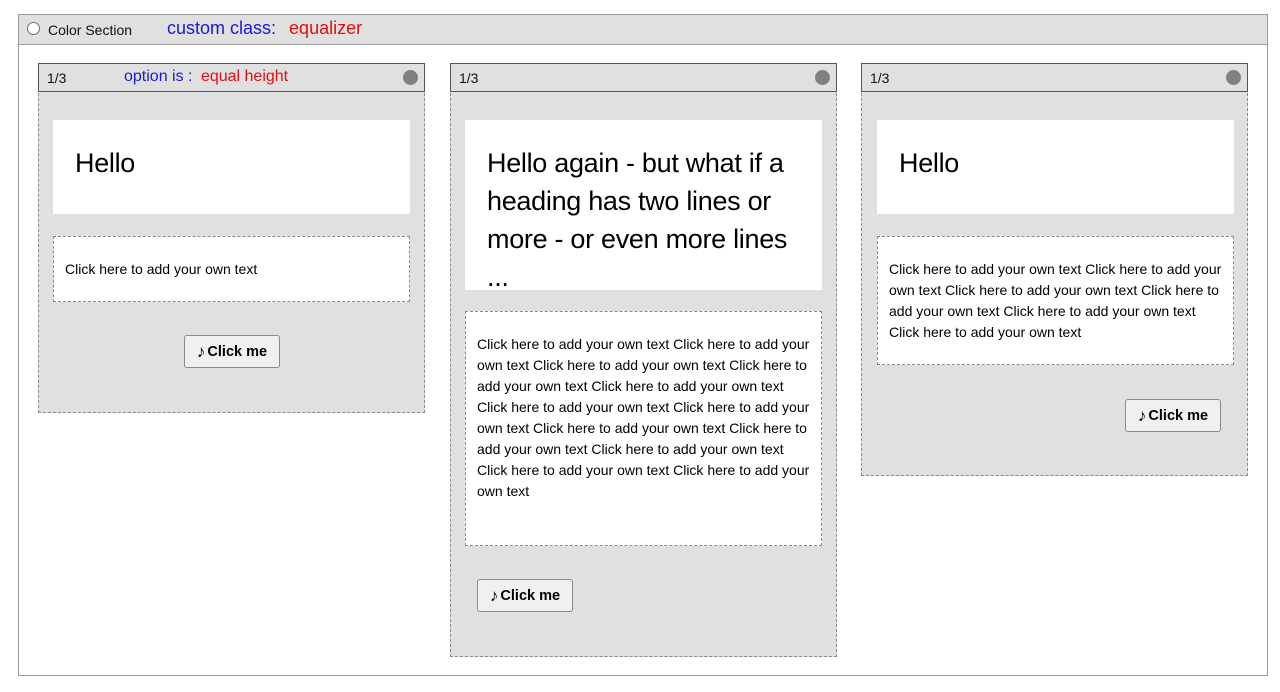 The height and width of the screenshot is (692, 1280). I want to click on section-radio, so click(33, 28).